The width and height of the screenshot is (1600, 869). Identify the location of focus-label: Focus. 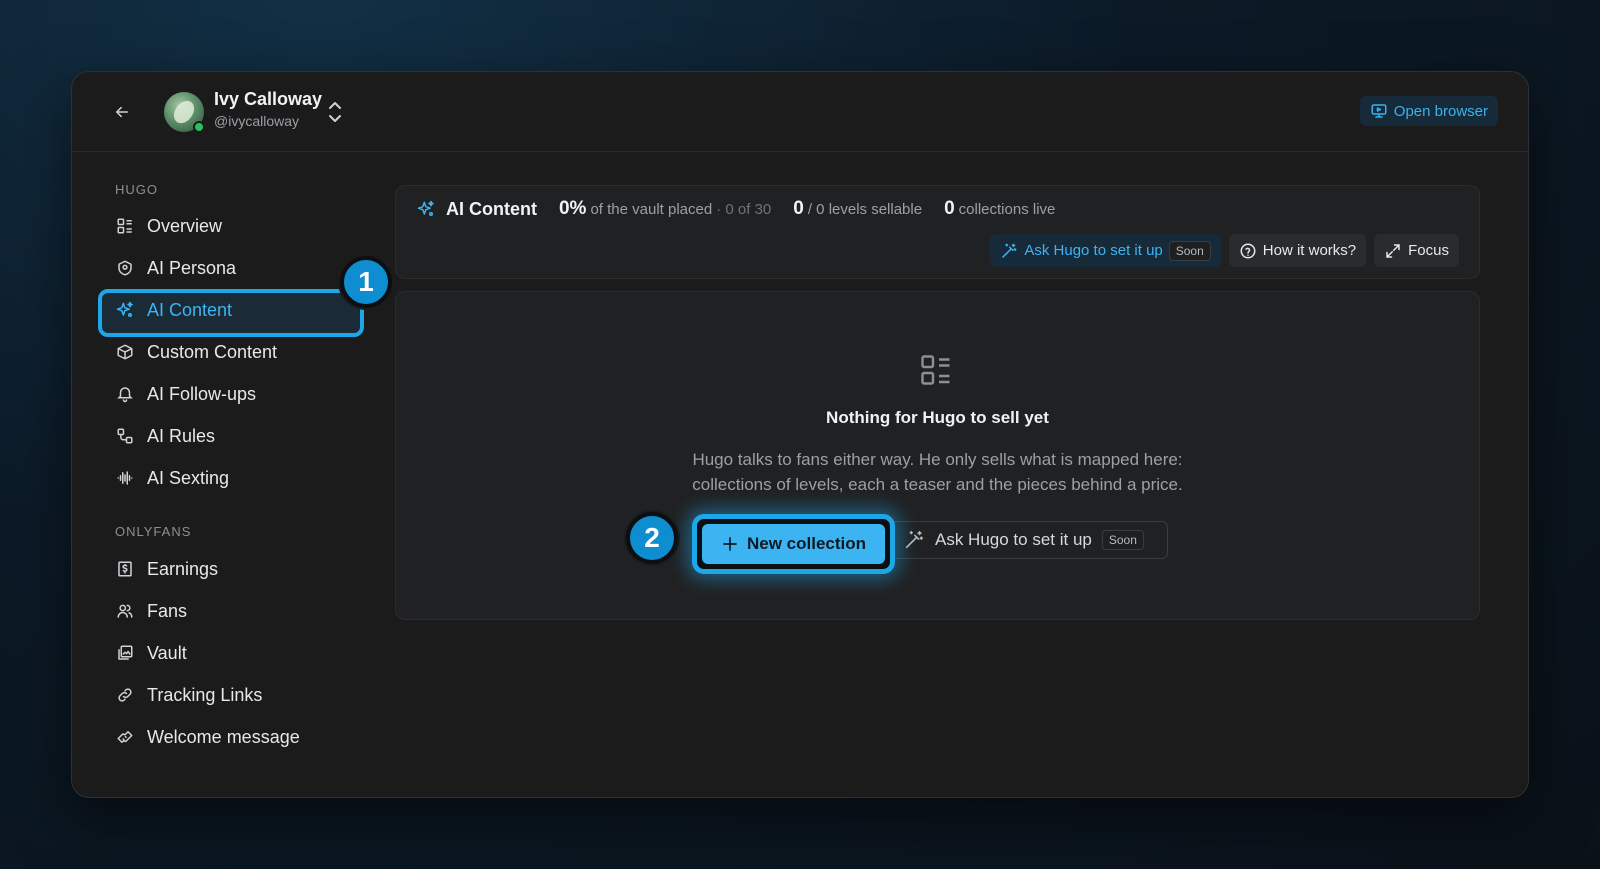
(1428, 250).